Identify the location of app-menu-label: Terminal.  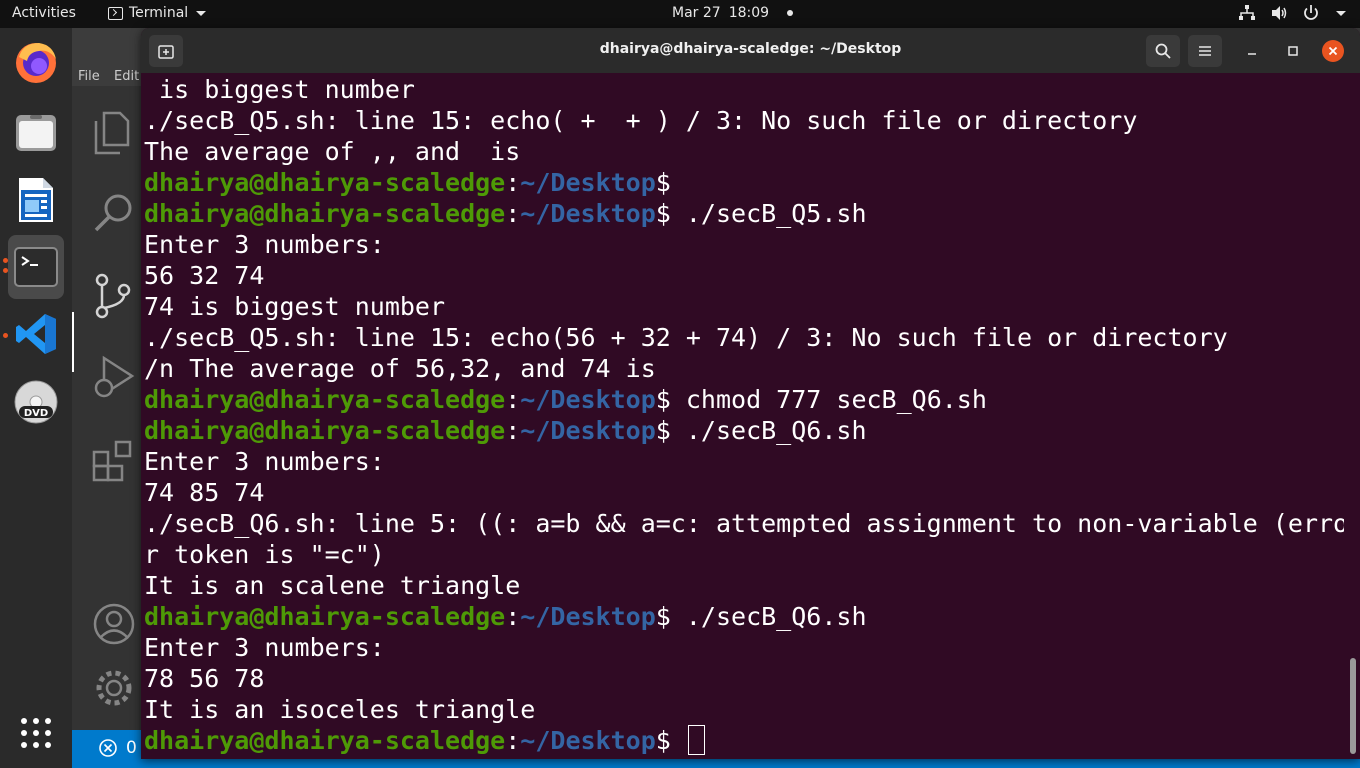
(159, 13).